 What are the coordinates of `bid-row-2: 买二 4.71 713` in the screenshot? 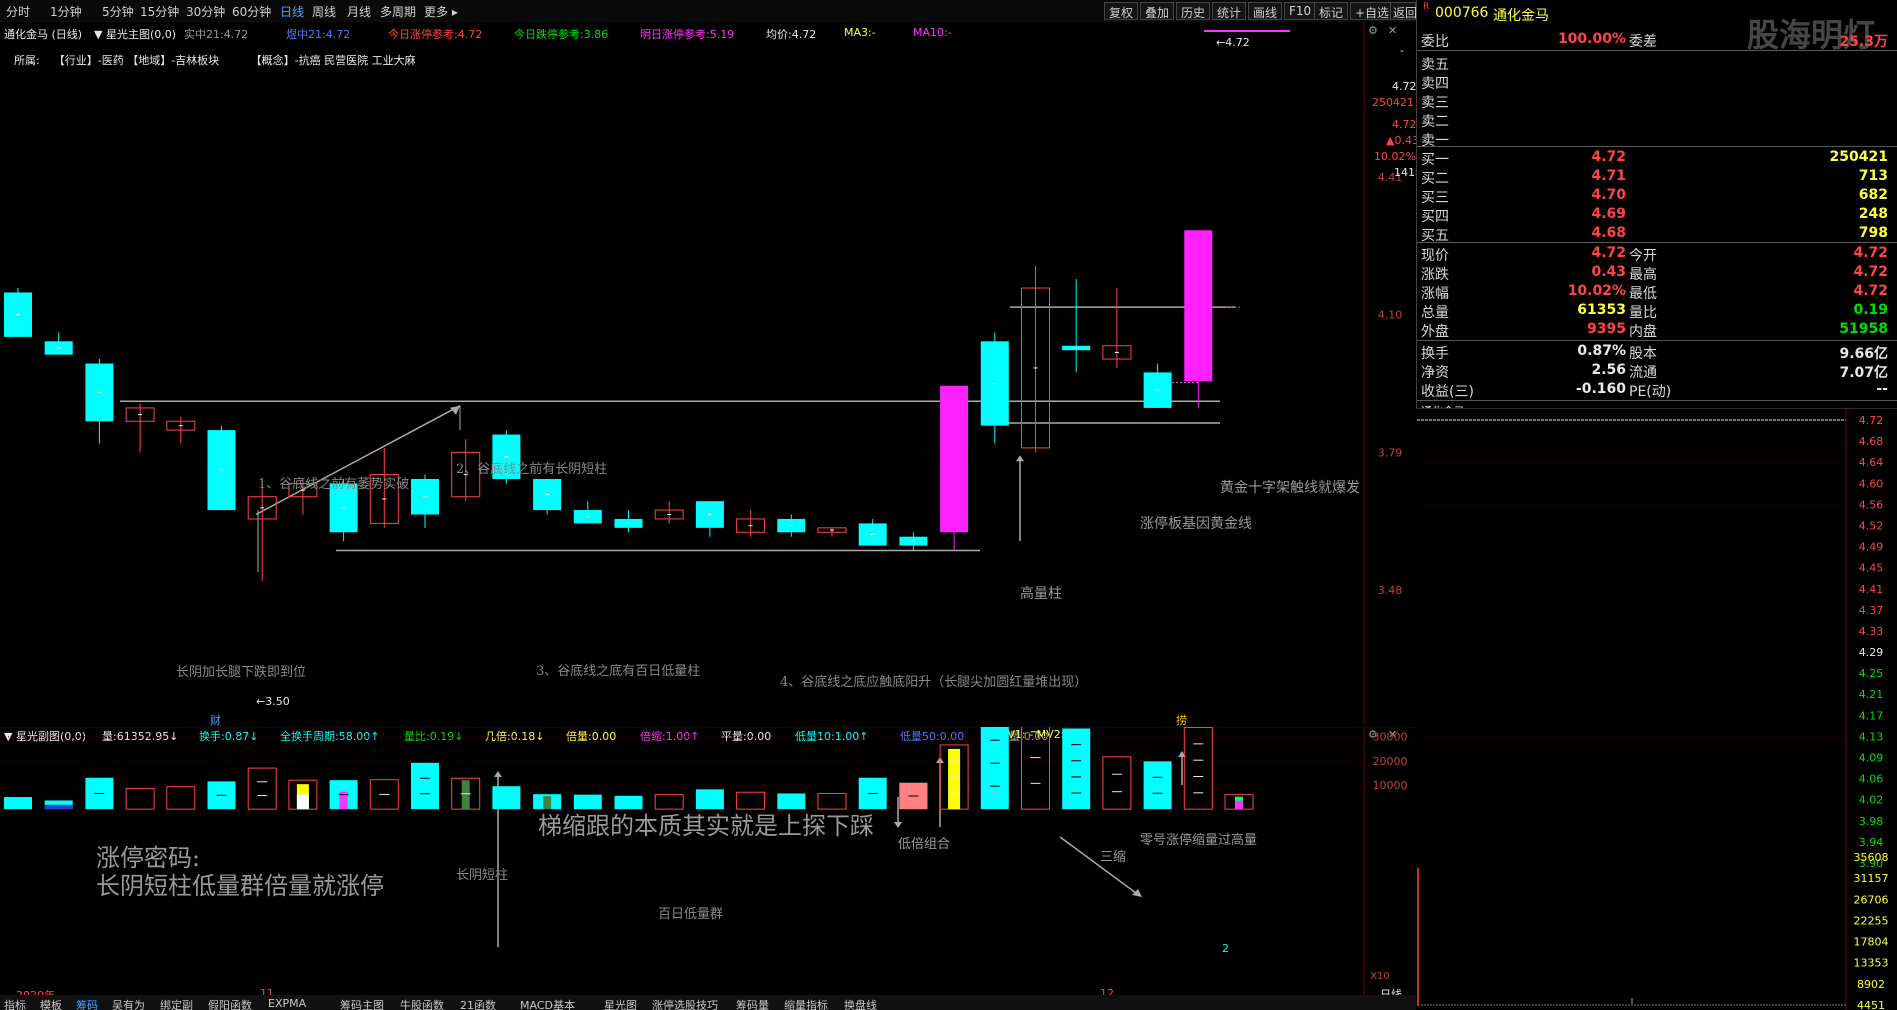 It's located at (1657, 177).